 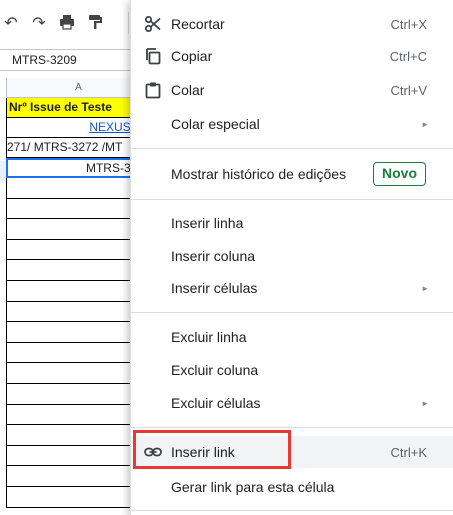 What do you see at coordinates (153, 56) in the screenshot?
I see `copy-icon` at bounding box center [153, 56].